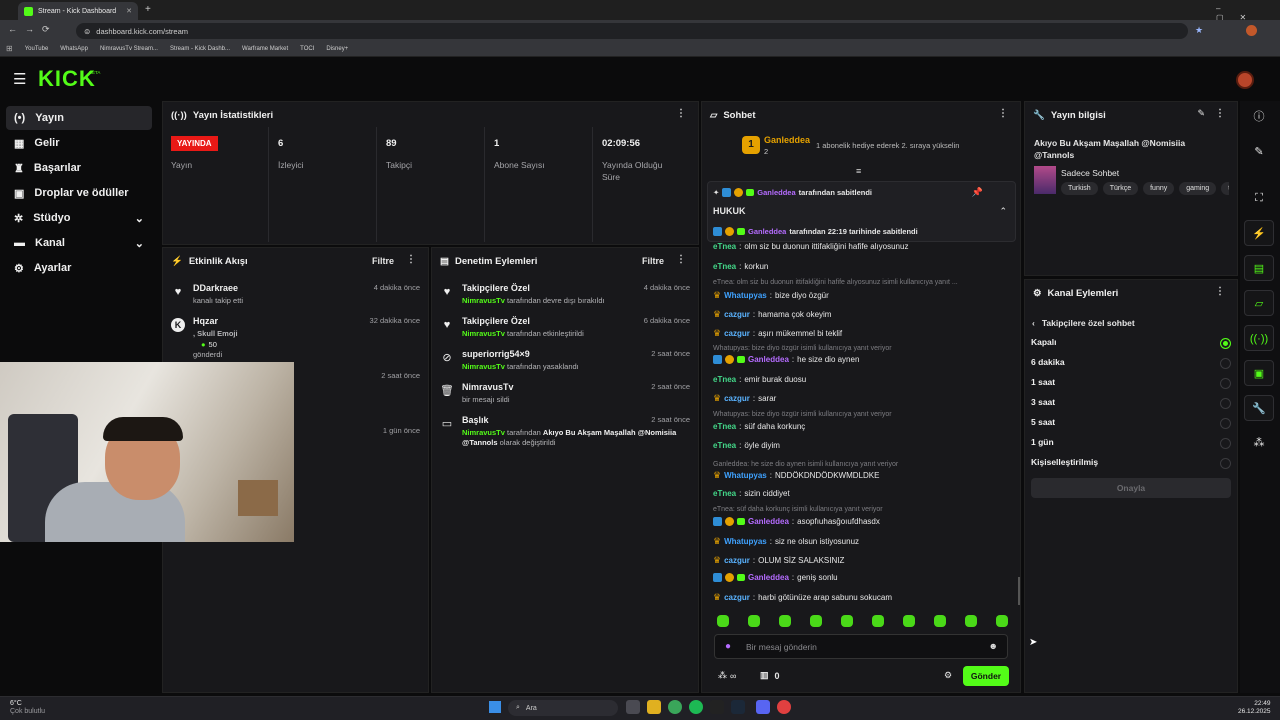  I want to click on emoji-picker-icon: ☻, so click(993, 646).